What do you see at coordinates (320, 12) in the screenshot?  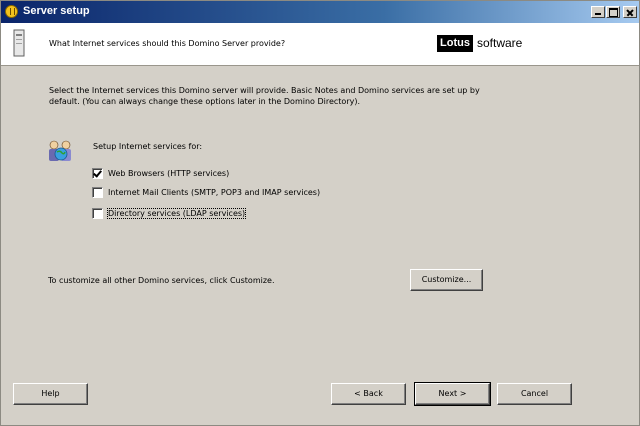 I see `title-bar: Server setup` at bounding box center [320, 12].